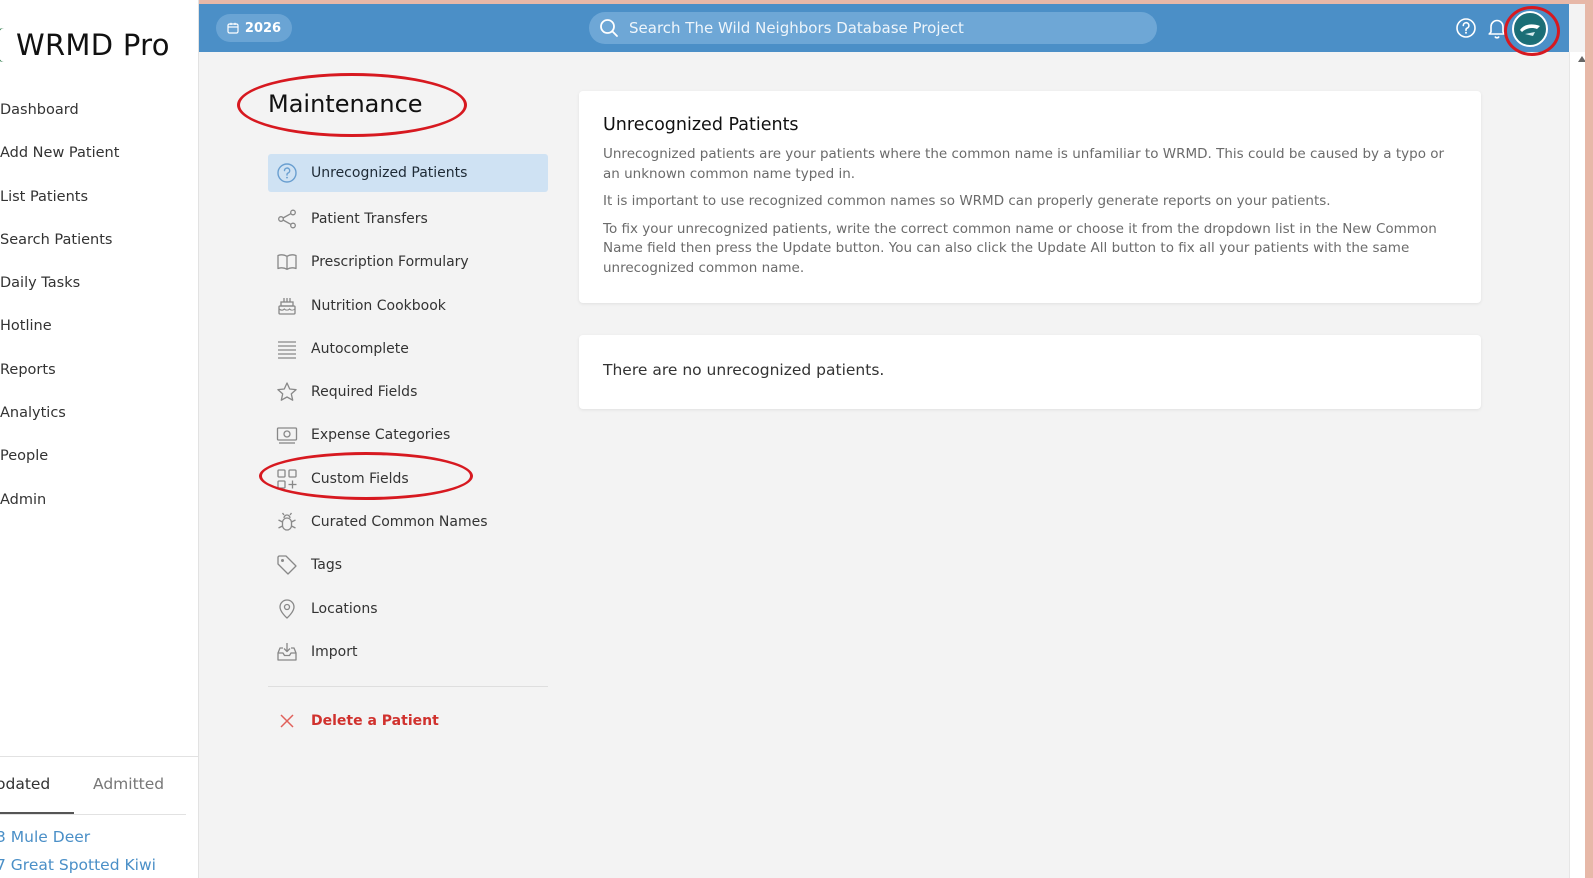  I want to click on tab-updated: odated, so click(25, 784).